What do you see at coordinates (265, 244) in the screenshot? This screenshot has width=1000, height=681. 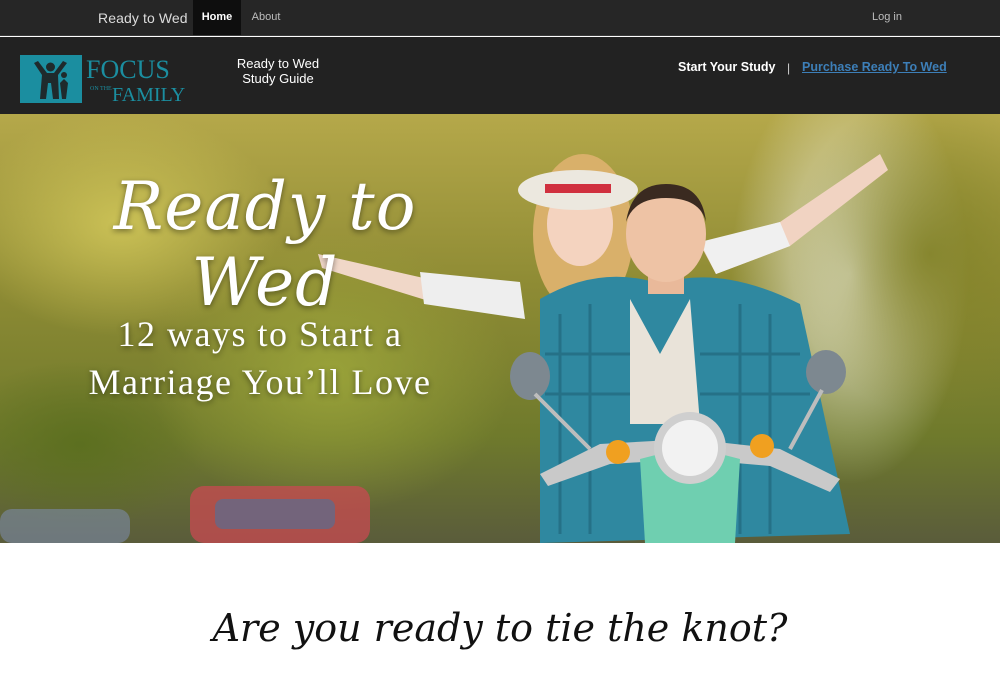 I see `hero-title: Ready to Wed` at bounding box center [265, 244].